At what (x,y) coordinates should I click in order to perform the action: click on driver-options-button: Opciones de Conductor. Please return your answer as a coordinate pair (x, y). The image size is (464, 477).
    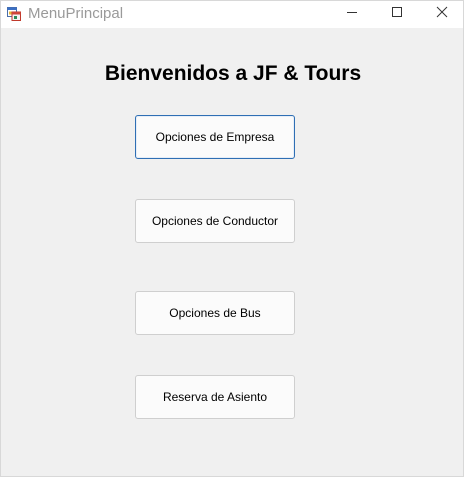
    Looking at the image, I should click on (215, 221).